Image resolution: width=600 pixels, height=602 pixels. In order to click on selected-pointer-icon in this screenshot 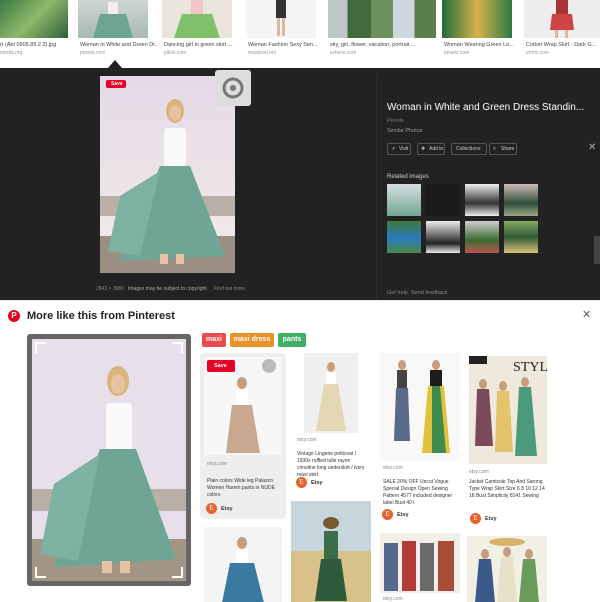, I will do `click(115, 64)`.